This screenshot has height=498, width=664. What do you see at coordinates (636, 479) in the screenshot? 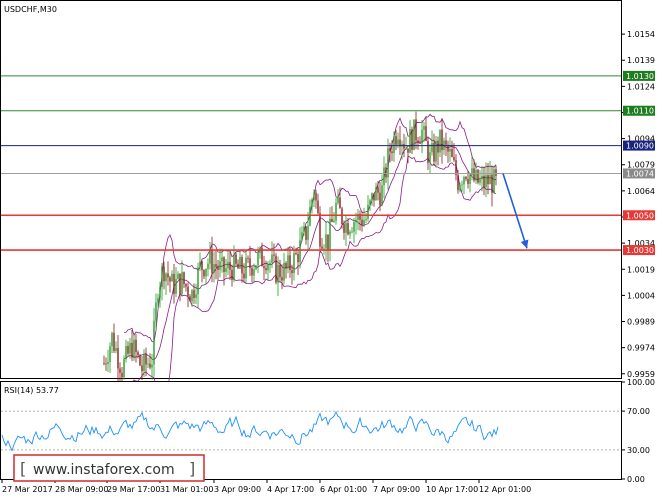
I see `rsi-tick-label: 0.00` at bounding box center [636, 479].